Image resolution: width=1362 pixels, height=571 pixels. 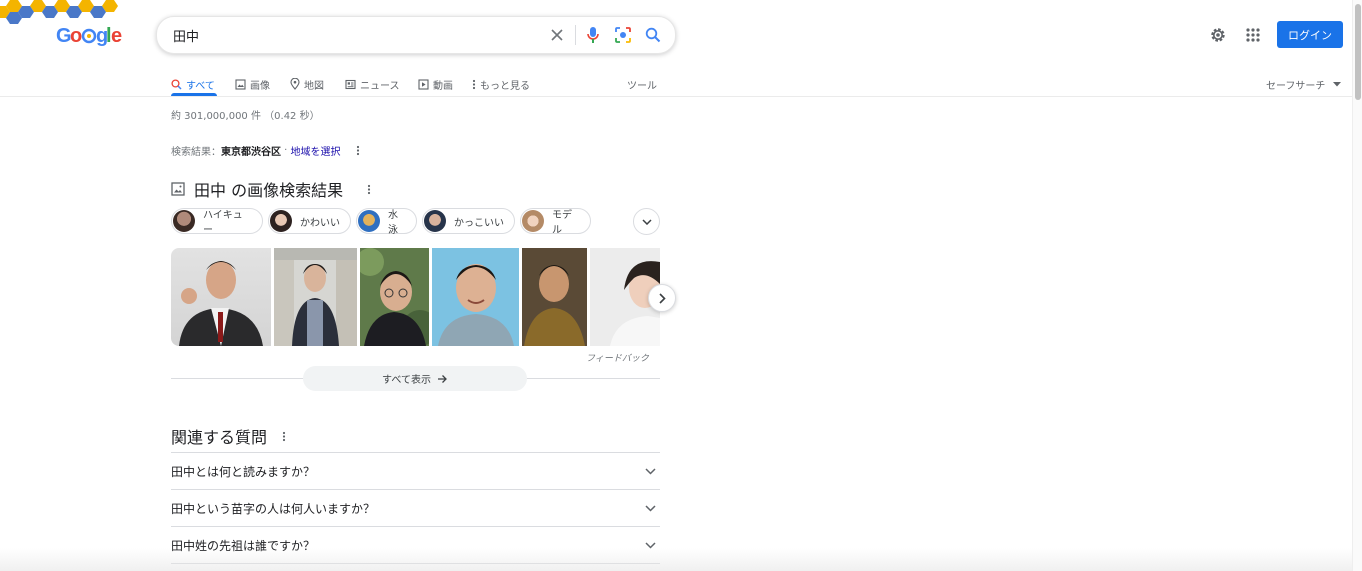 I want to click on svg-text: o, so click(x=76, y=36).